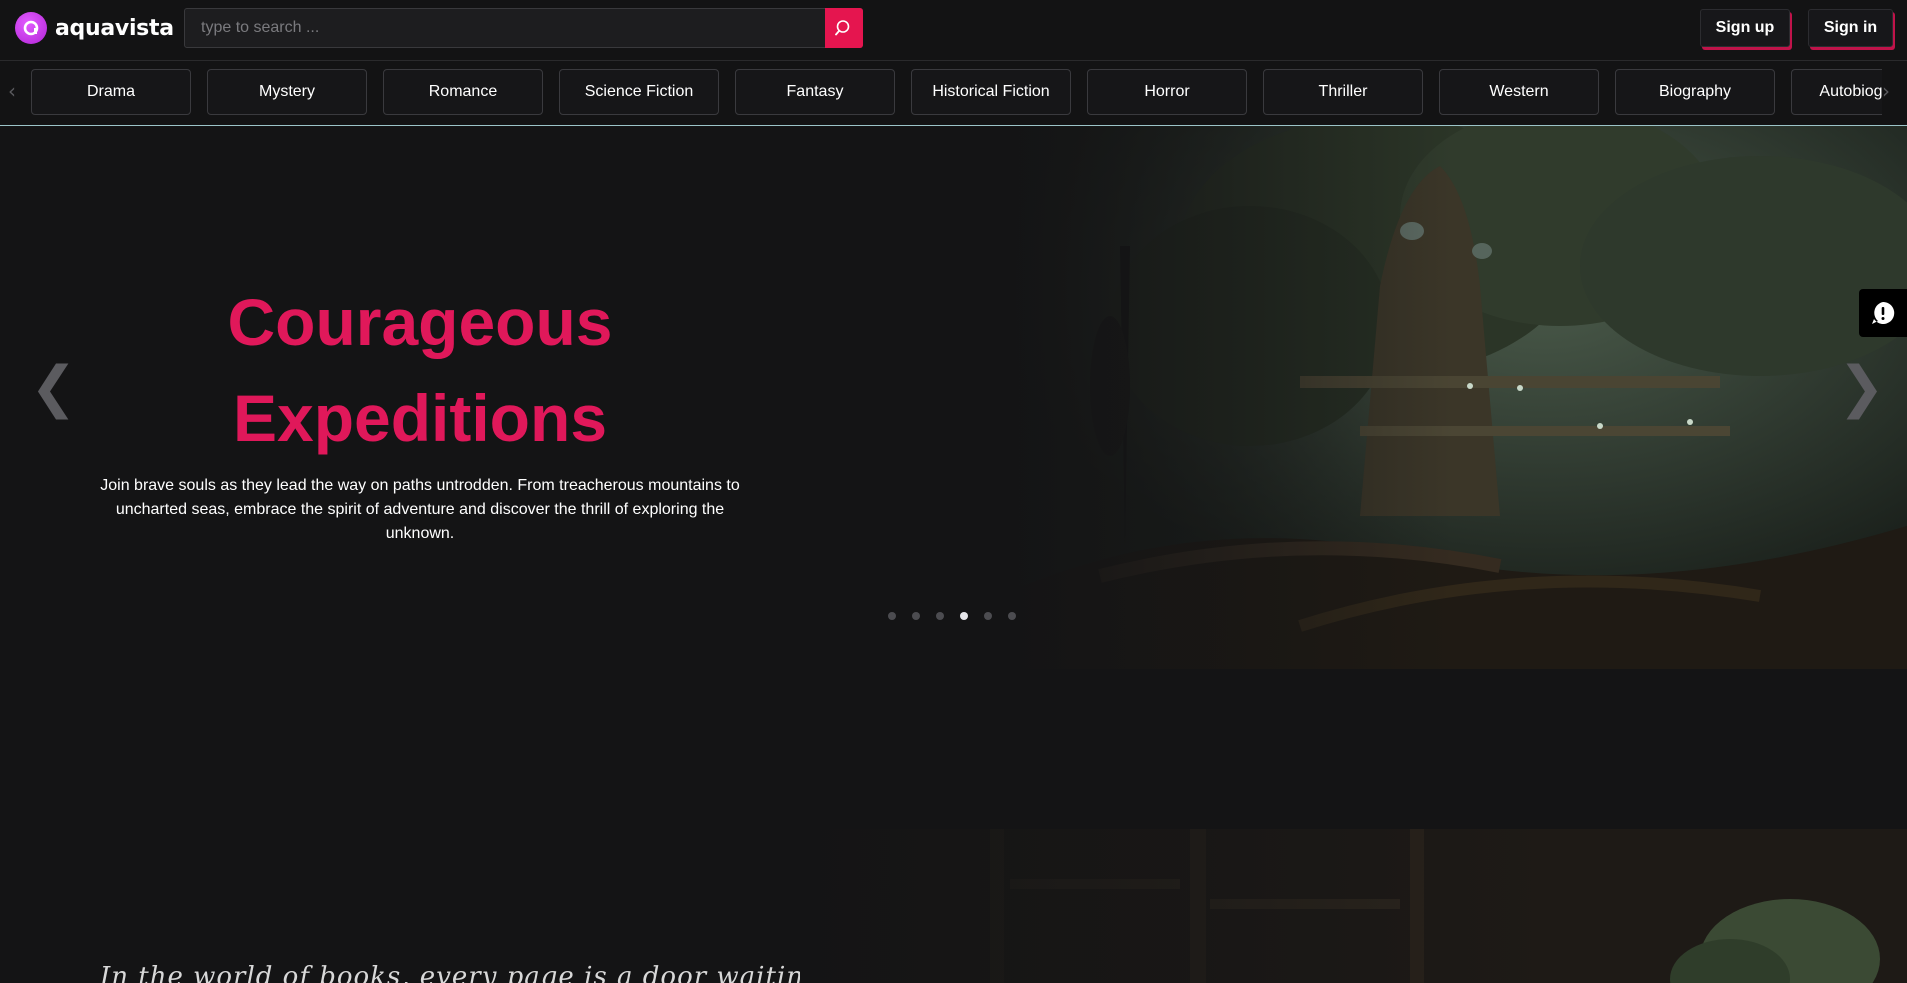  Describe the element at coordinates (114, 28) in the screenshot. I see `brand-name: aquavista` at that location.